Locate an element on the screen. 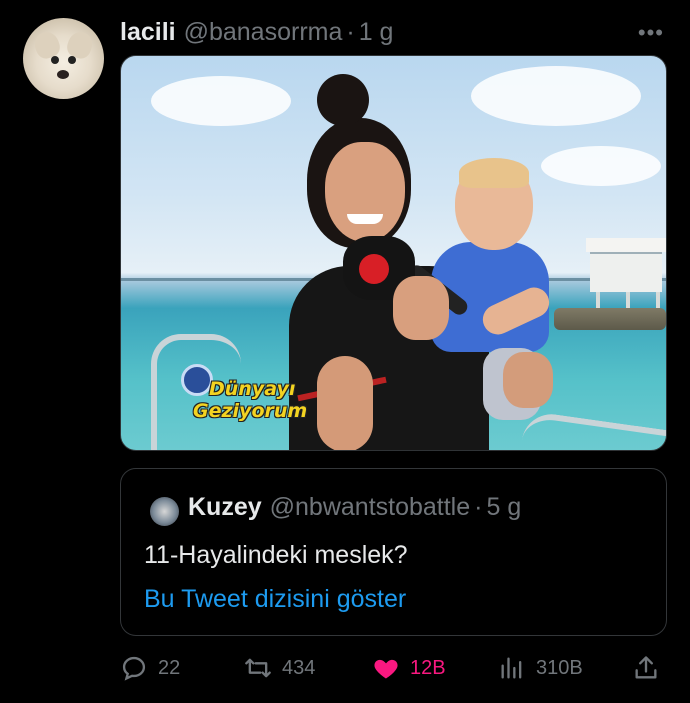 The width and height of the screenshot is (690, 703). retweet-icon is located at coordinates (258, 668).